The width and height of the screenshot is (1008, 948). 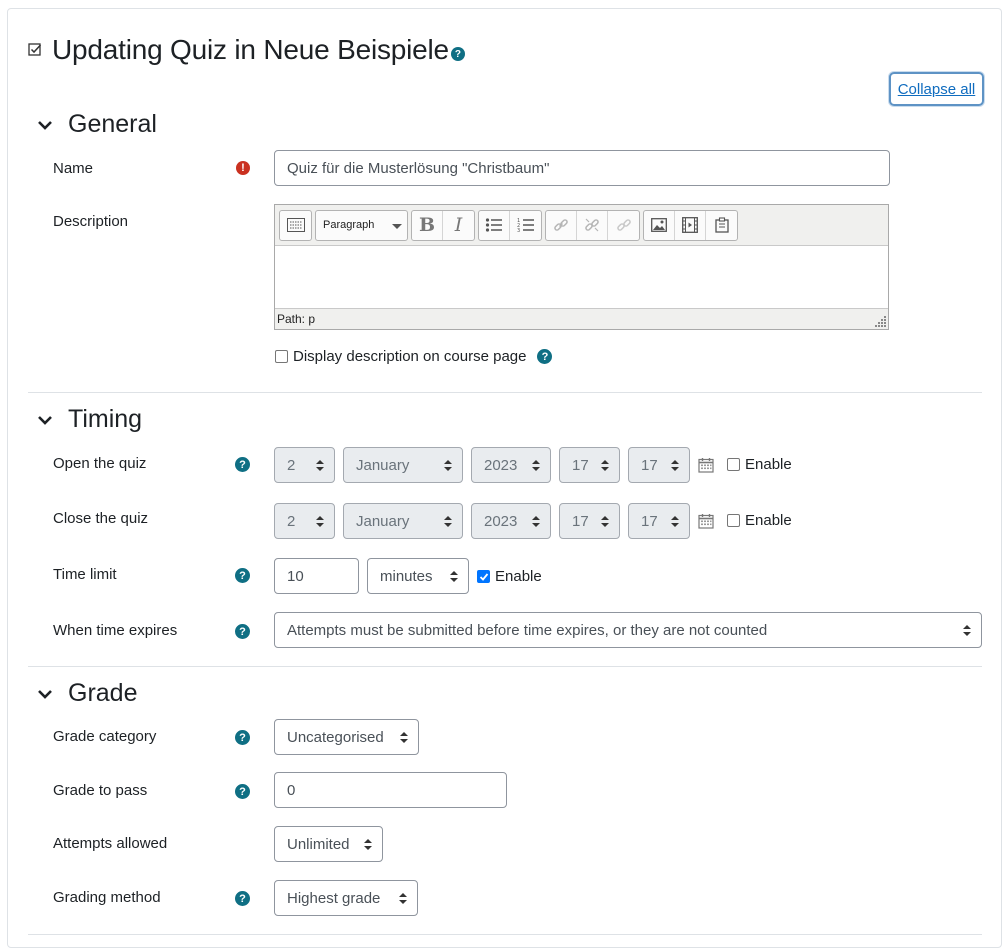 I want to click on section-general-title: General, so click(x=112, y=124).